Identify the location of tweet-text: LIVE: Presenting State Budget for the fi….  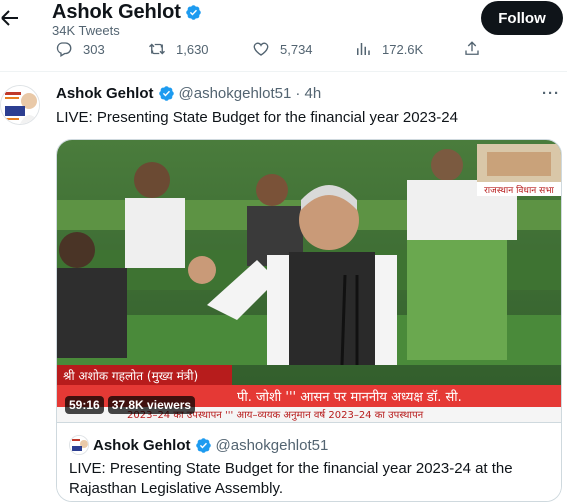
(257, 117).